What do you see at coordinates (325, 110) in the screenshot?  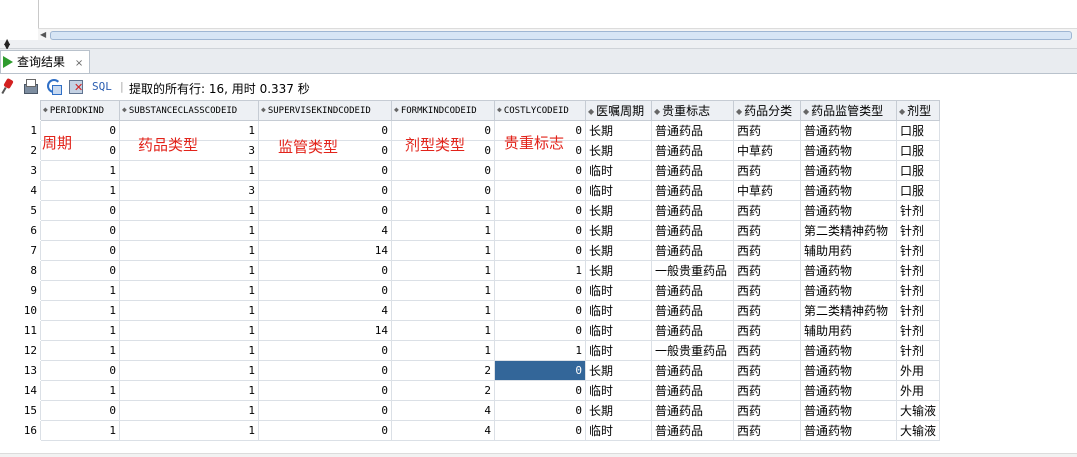 I see `column-header: ◆ SUPERVISEKINDCODEID` at bounding box center [325, 110].